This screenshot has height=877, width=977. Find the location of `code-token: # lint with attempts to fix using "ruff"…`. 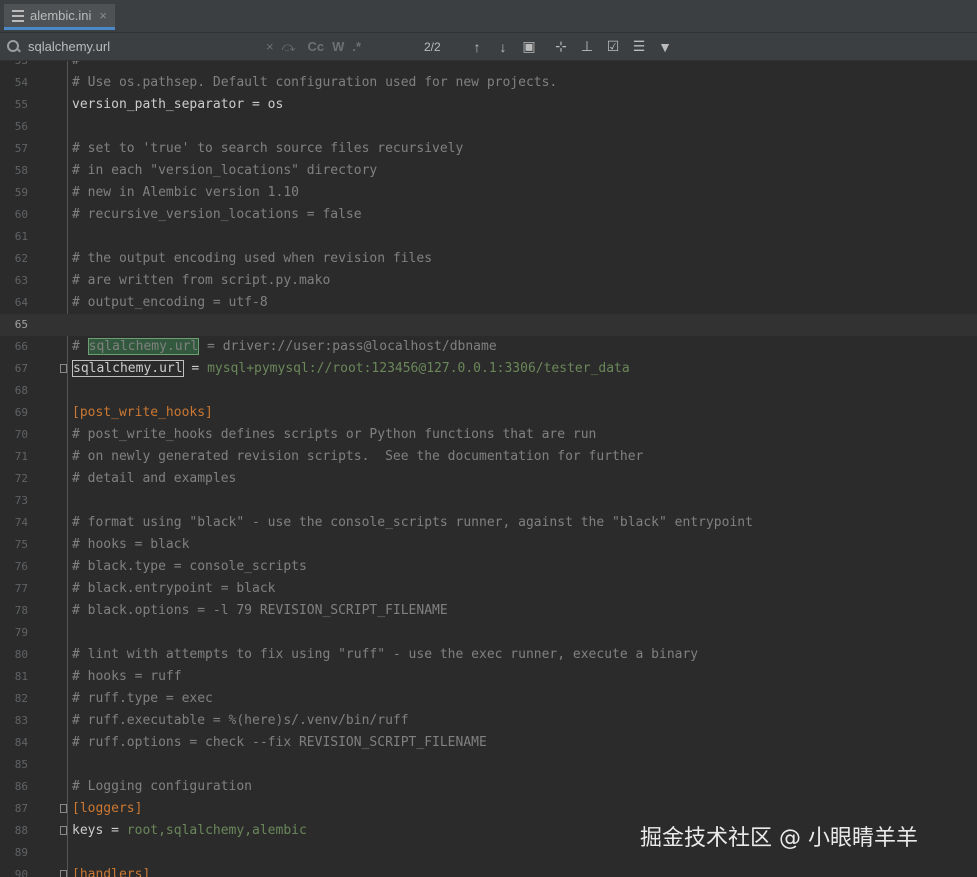

code-token: # lint with attempts to fix using "ruff"… is located at coordinates (385, 654).